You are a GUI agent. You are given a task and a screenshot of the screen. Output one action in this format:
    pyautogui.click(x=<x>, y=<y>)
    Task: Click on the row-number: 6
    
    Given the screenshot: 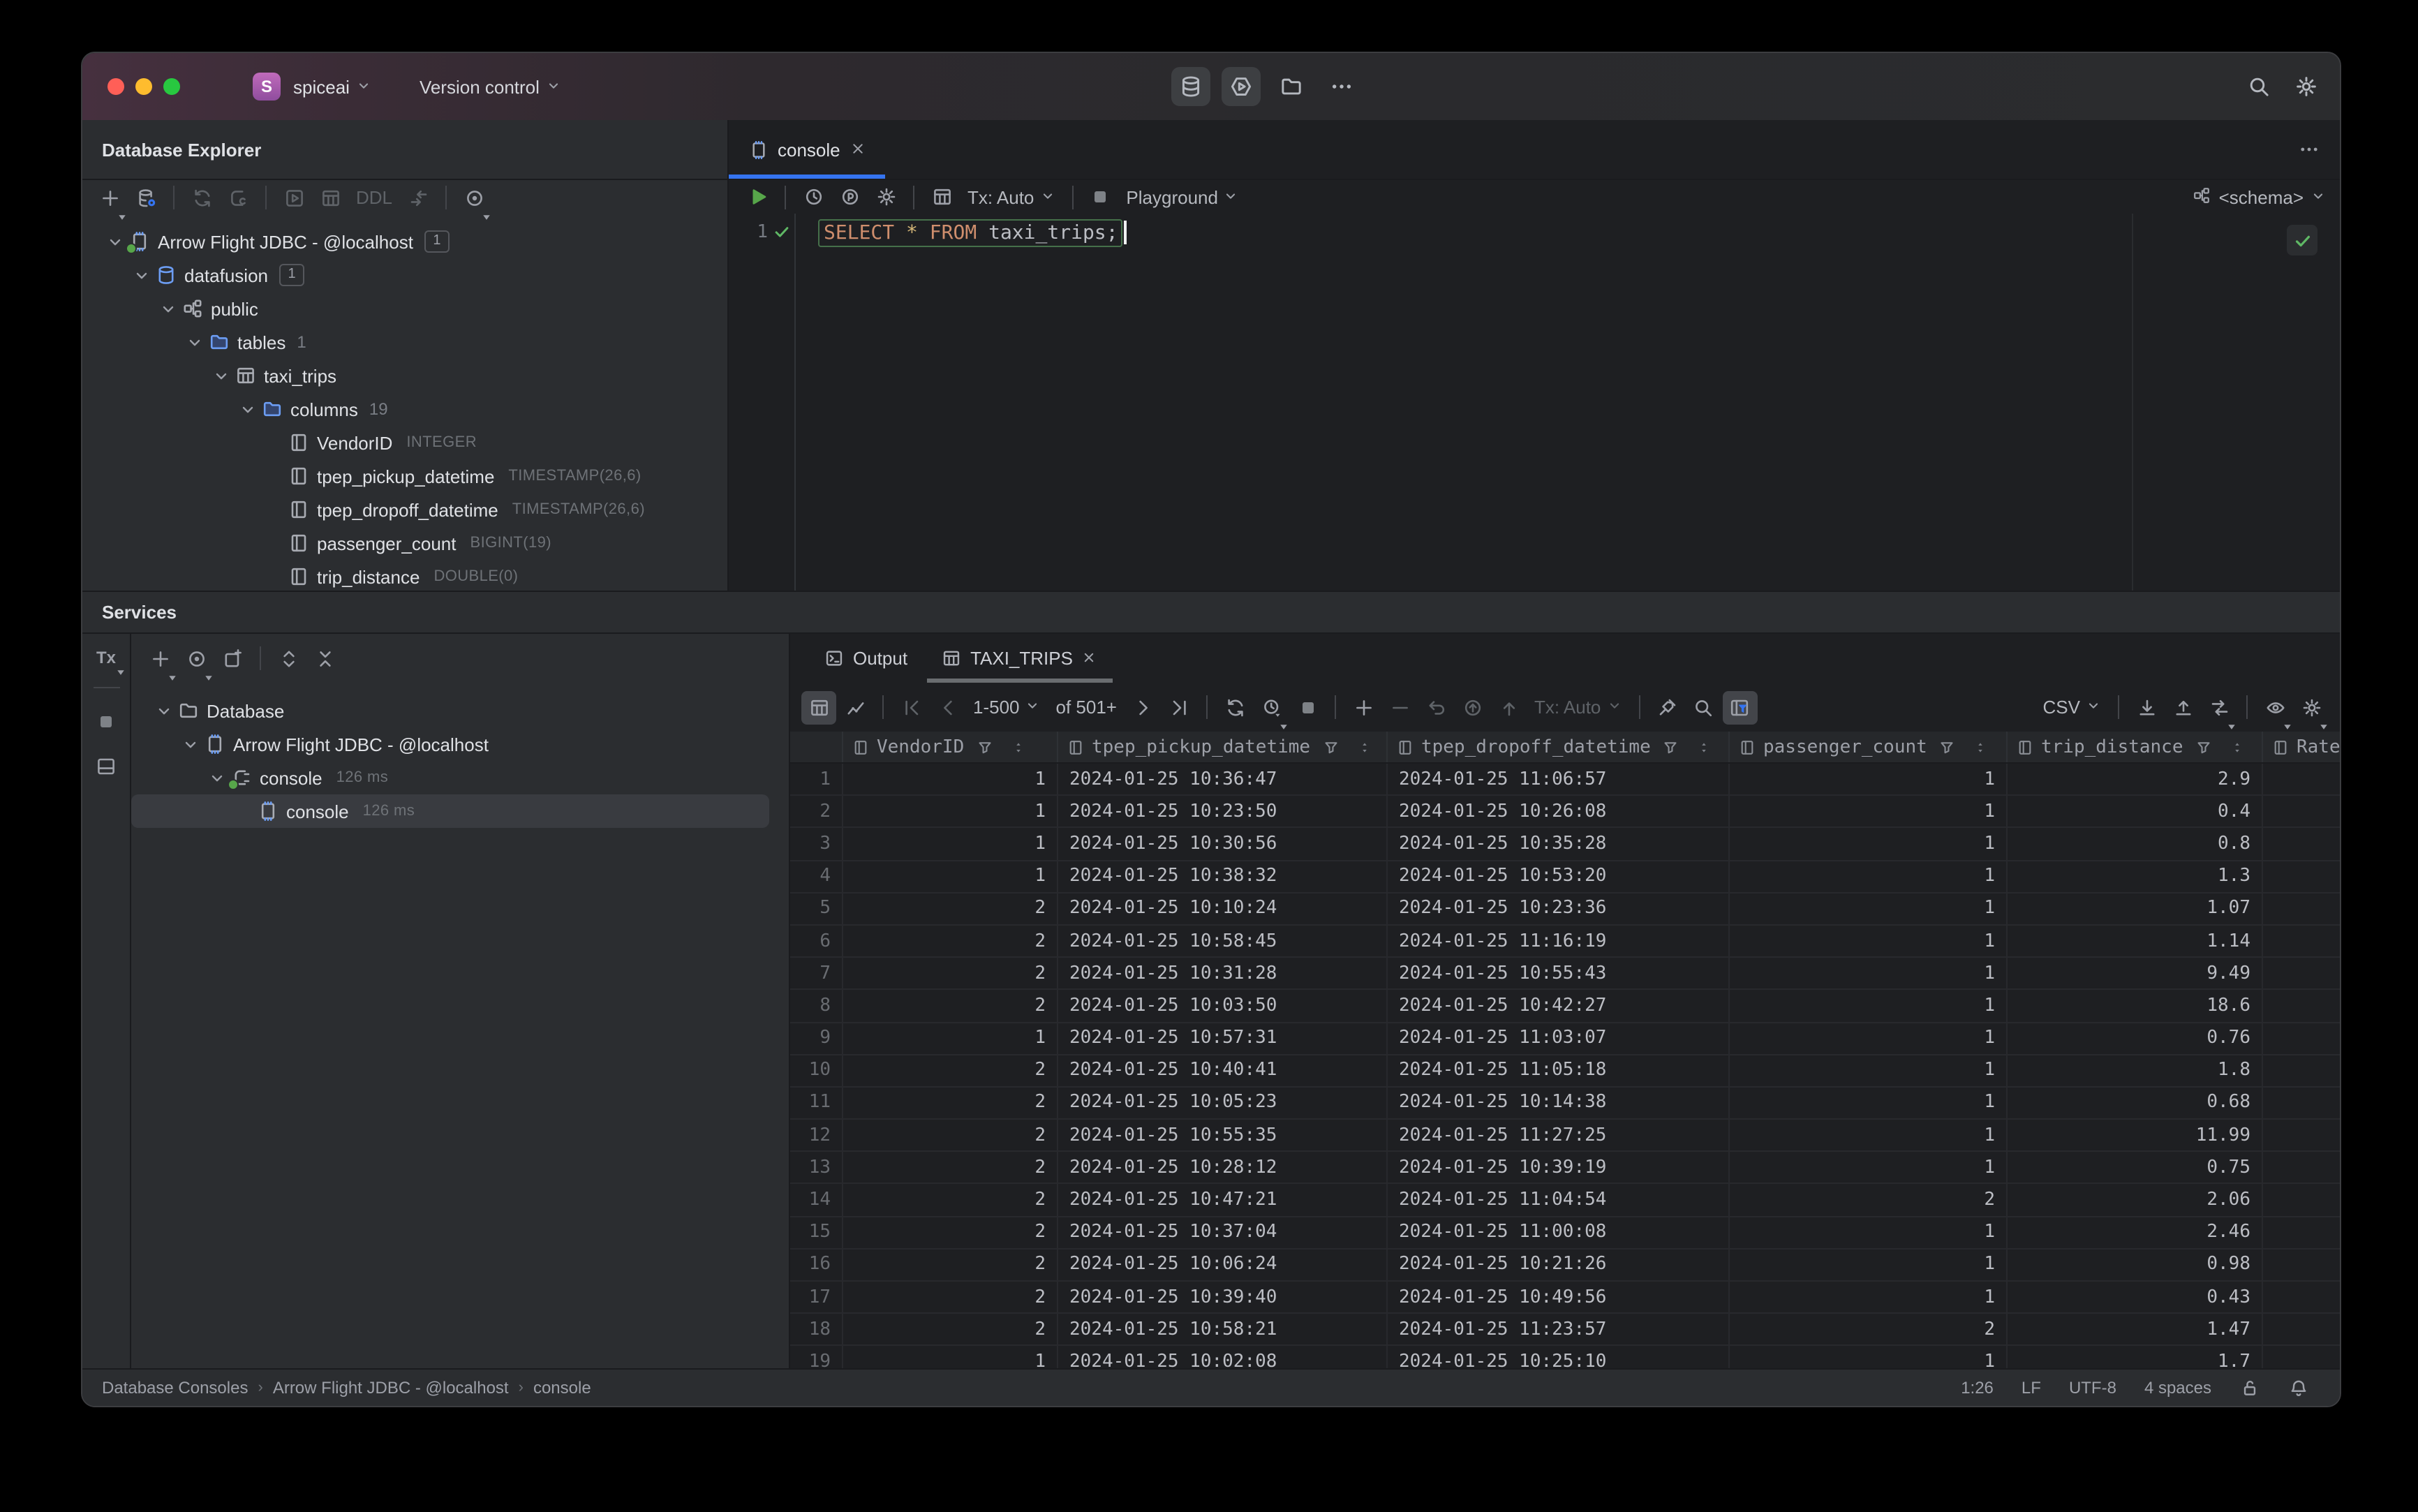 What is the action you would take?
    pyautogui.click(x=816, y=941)
    